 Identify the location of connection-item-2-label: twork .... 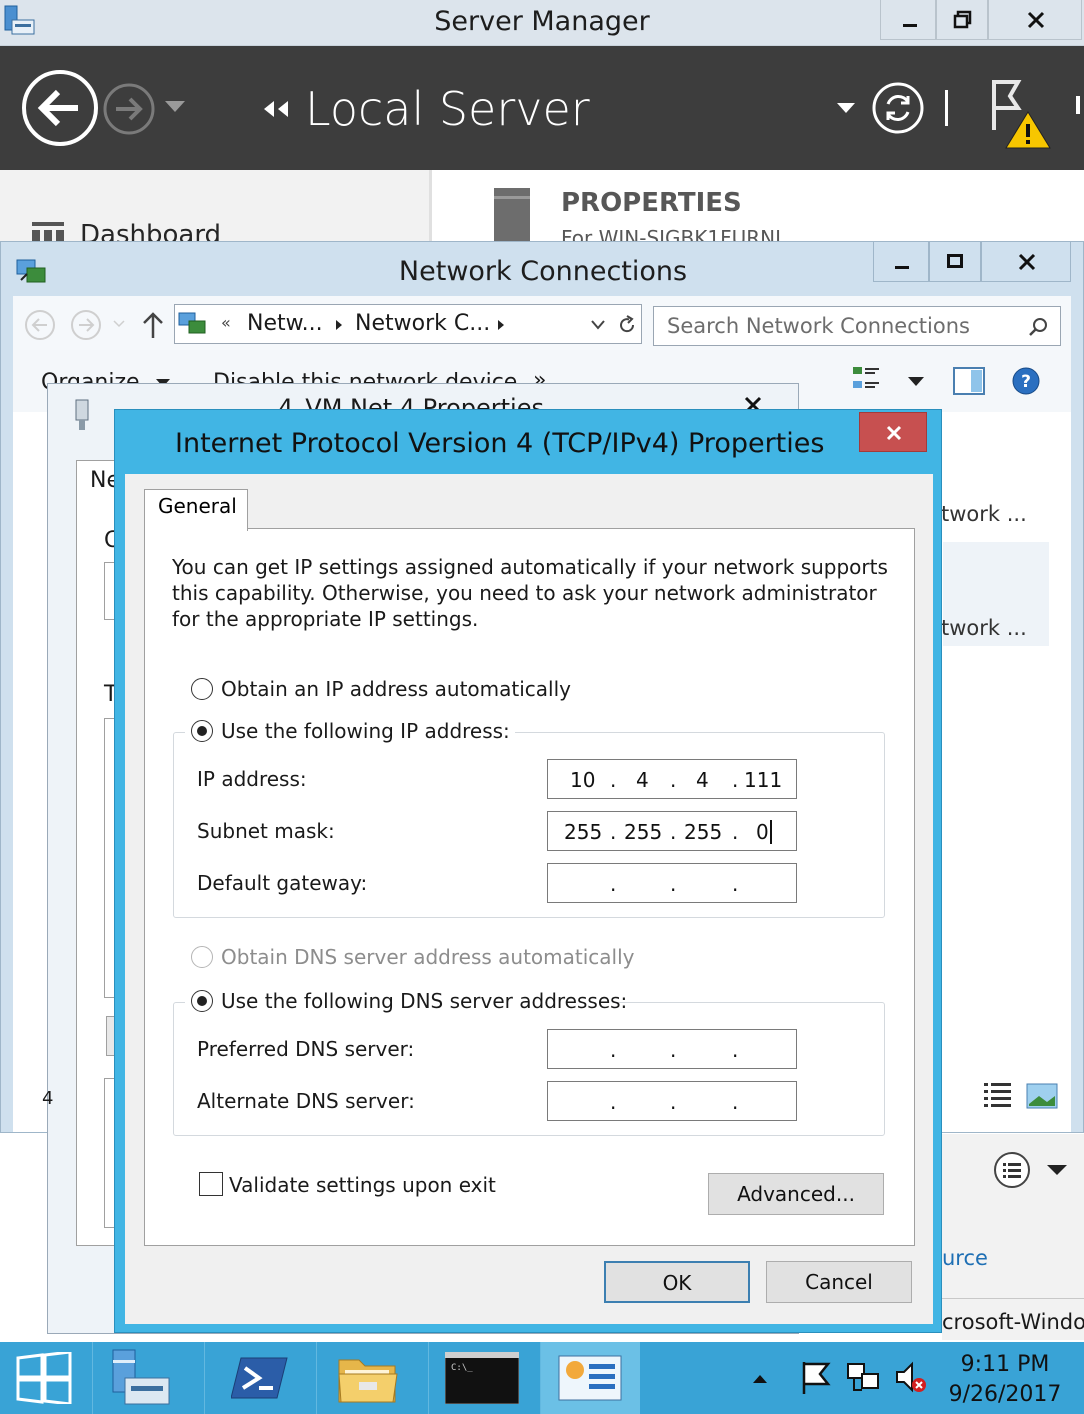
(984, 628).